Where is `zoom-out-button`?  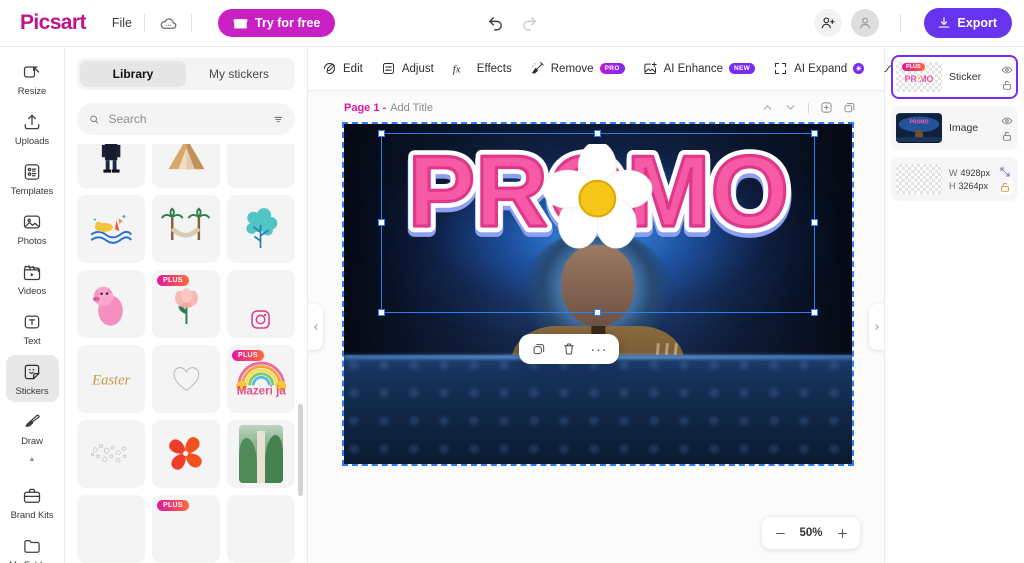 zoom-out-button is located at coordinates (780, 533).